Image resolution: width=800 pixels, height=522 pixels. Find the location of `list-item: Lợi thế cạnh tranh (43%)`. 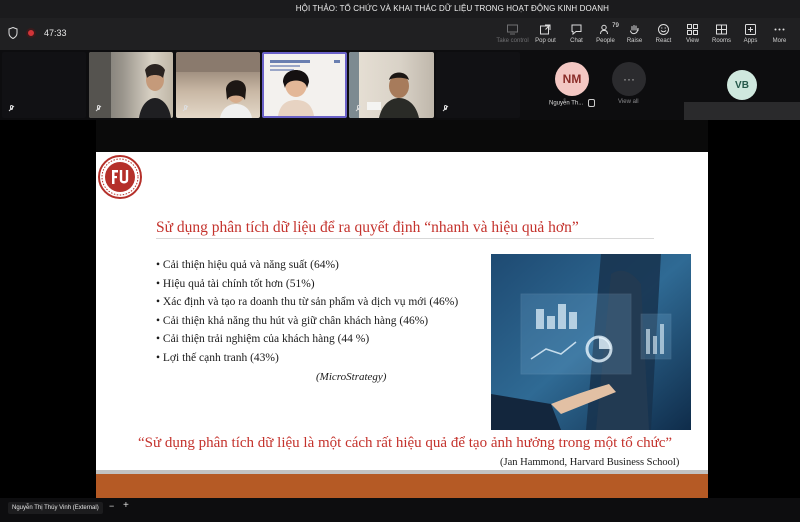

list-item: Lợi thế cạnh tranh (43%) is located at coordinates (307, 361).